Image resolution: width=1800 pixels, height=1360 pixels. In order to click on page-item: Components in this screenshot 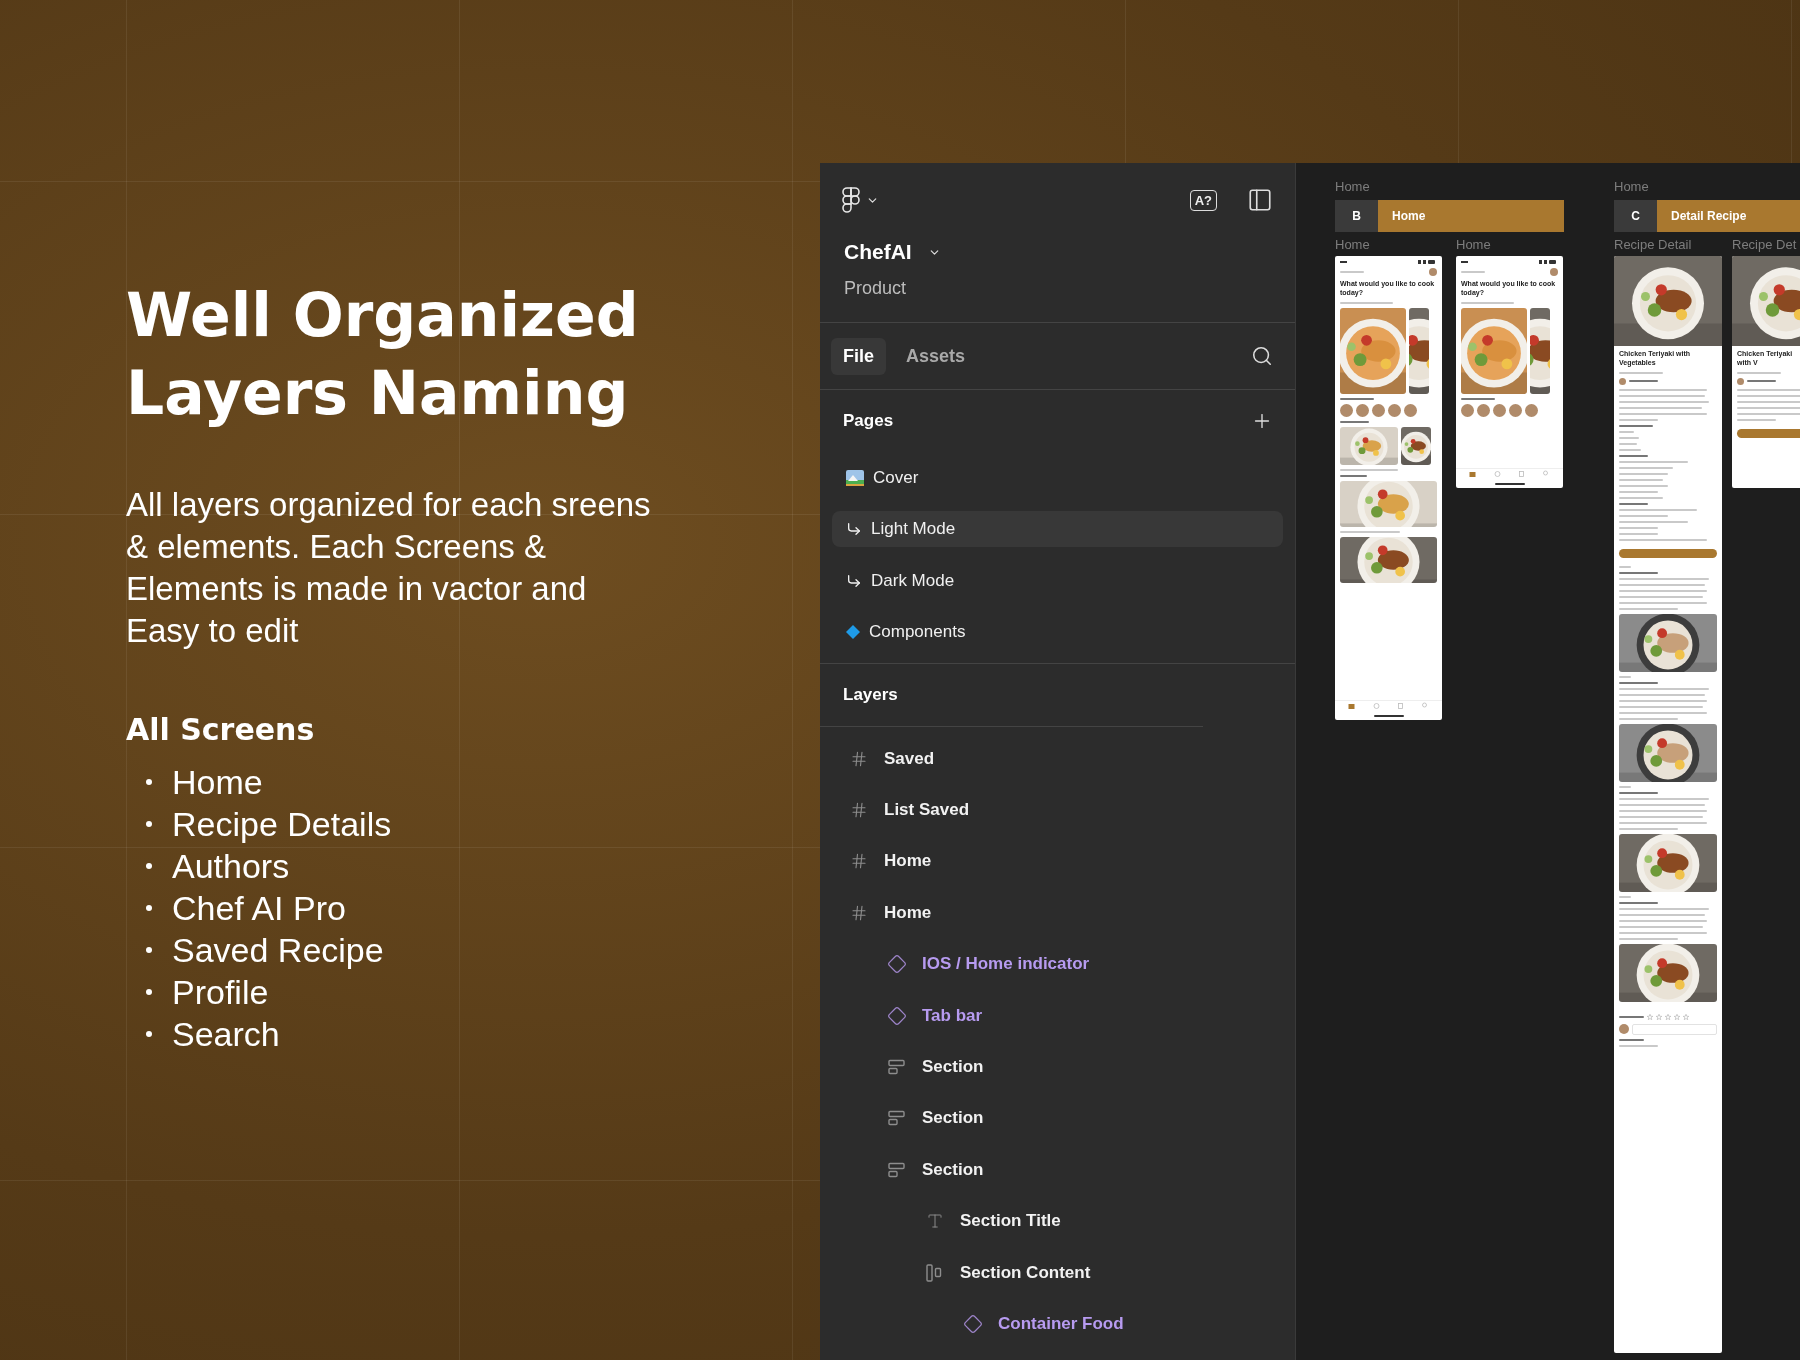, I will do `click(1057, 632)`.